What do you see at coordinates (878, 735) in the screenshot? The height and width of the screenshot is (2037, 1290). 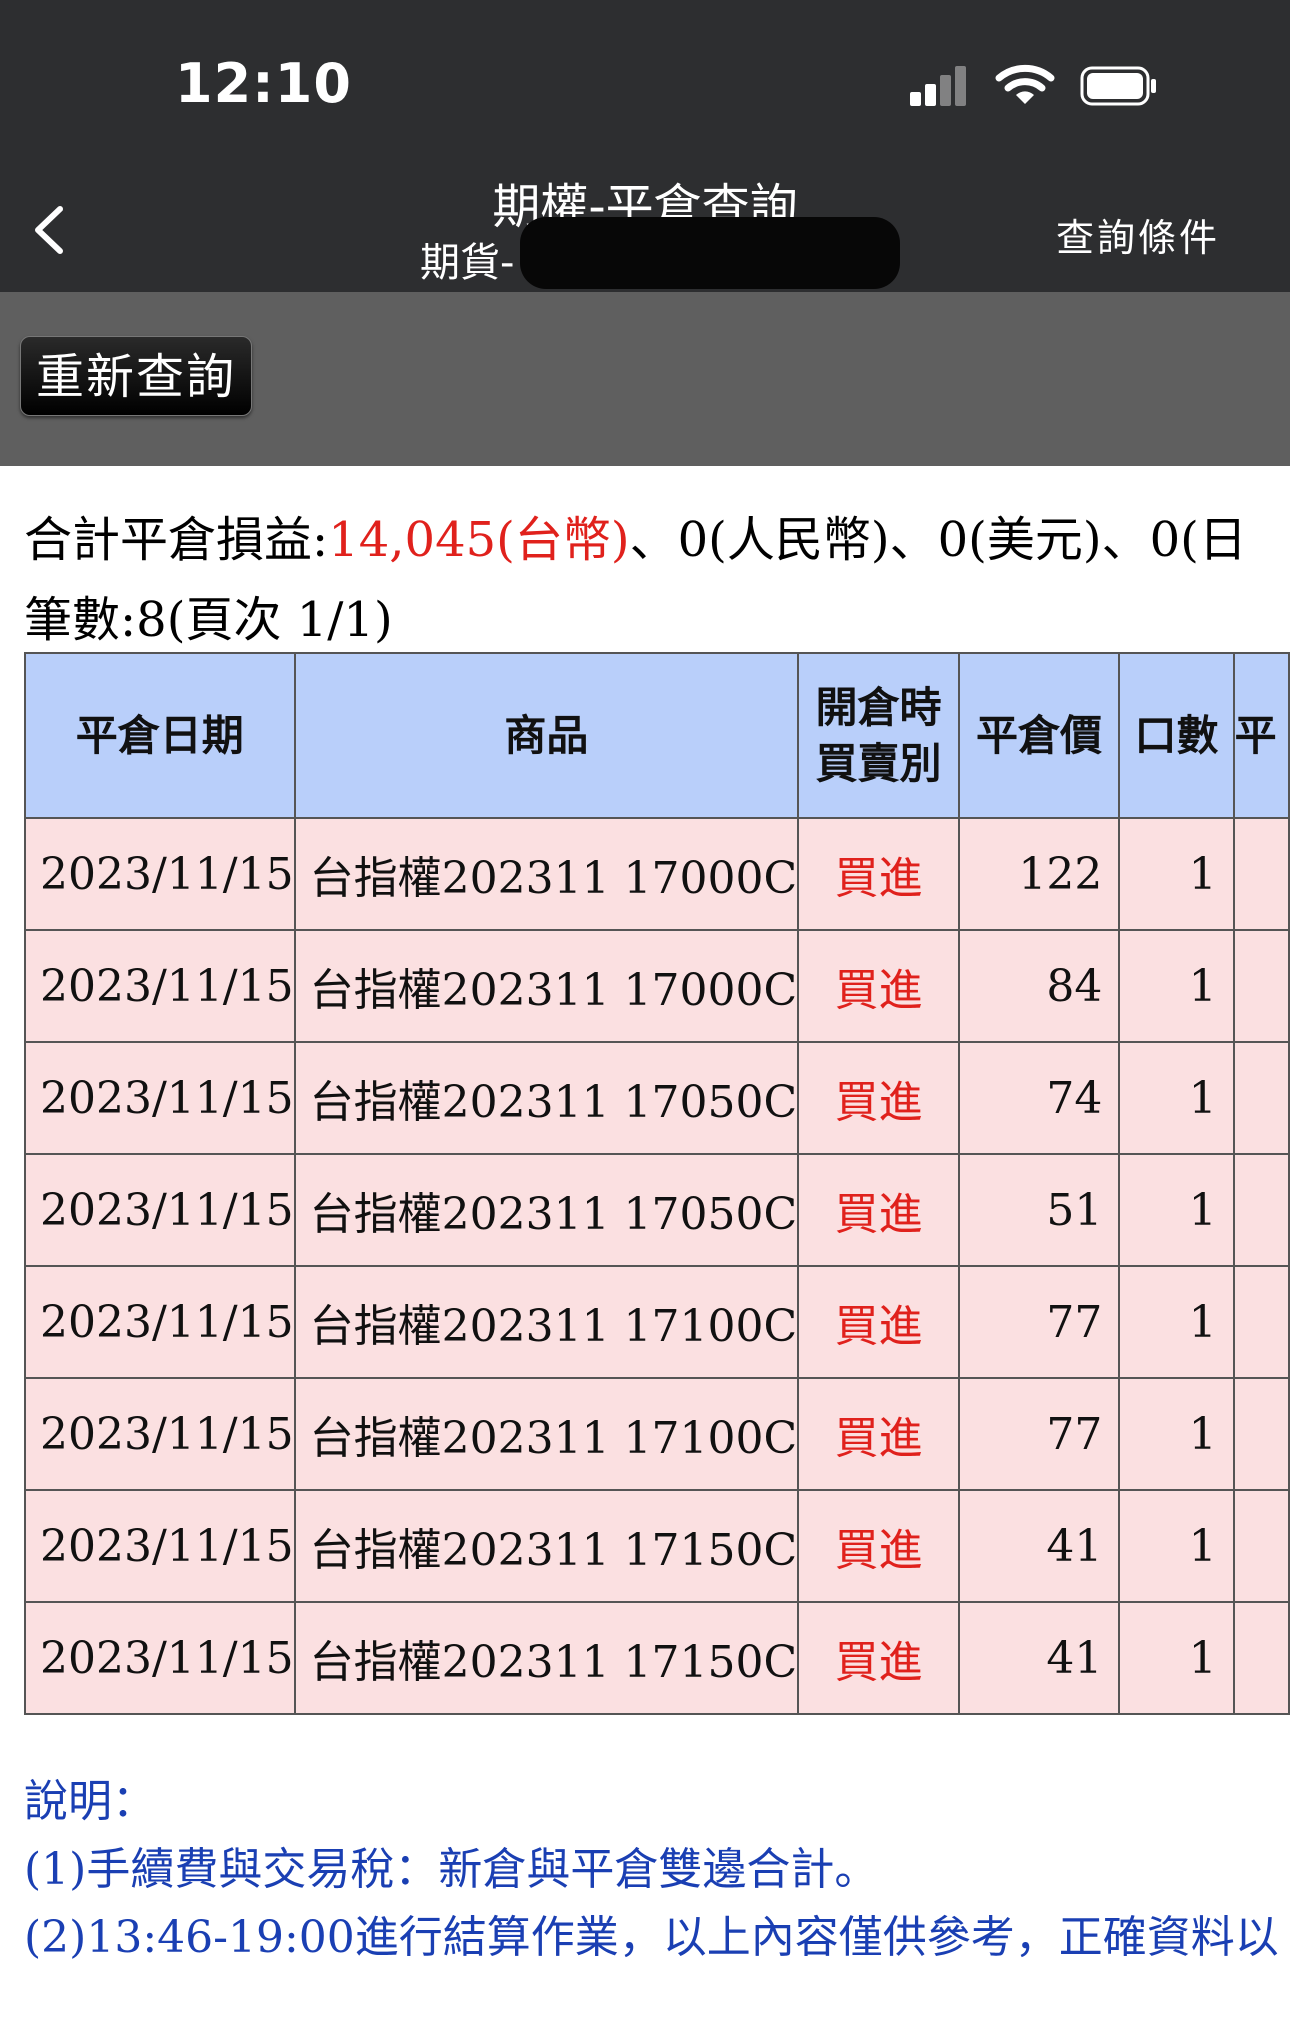 I see `col-header-open-side: 開倉時 買賣別` at bounding box center [878, 735].